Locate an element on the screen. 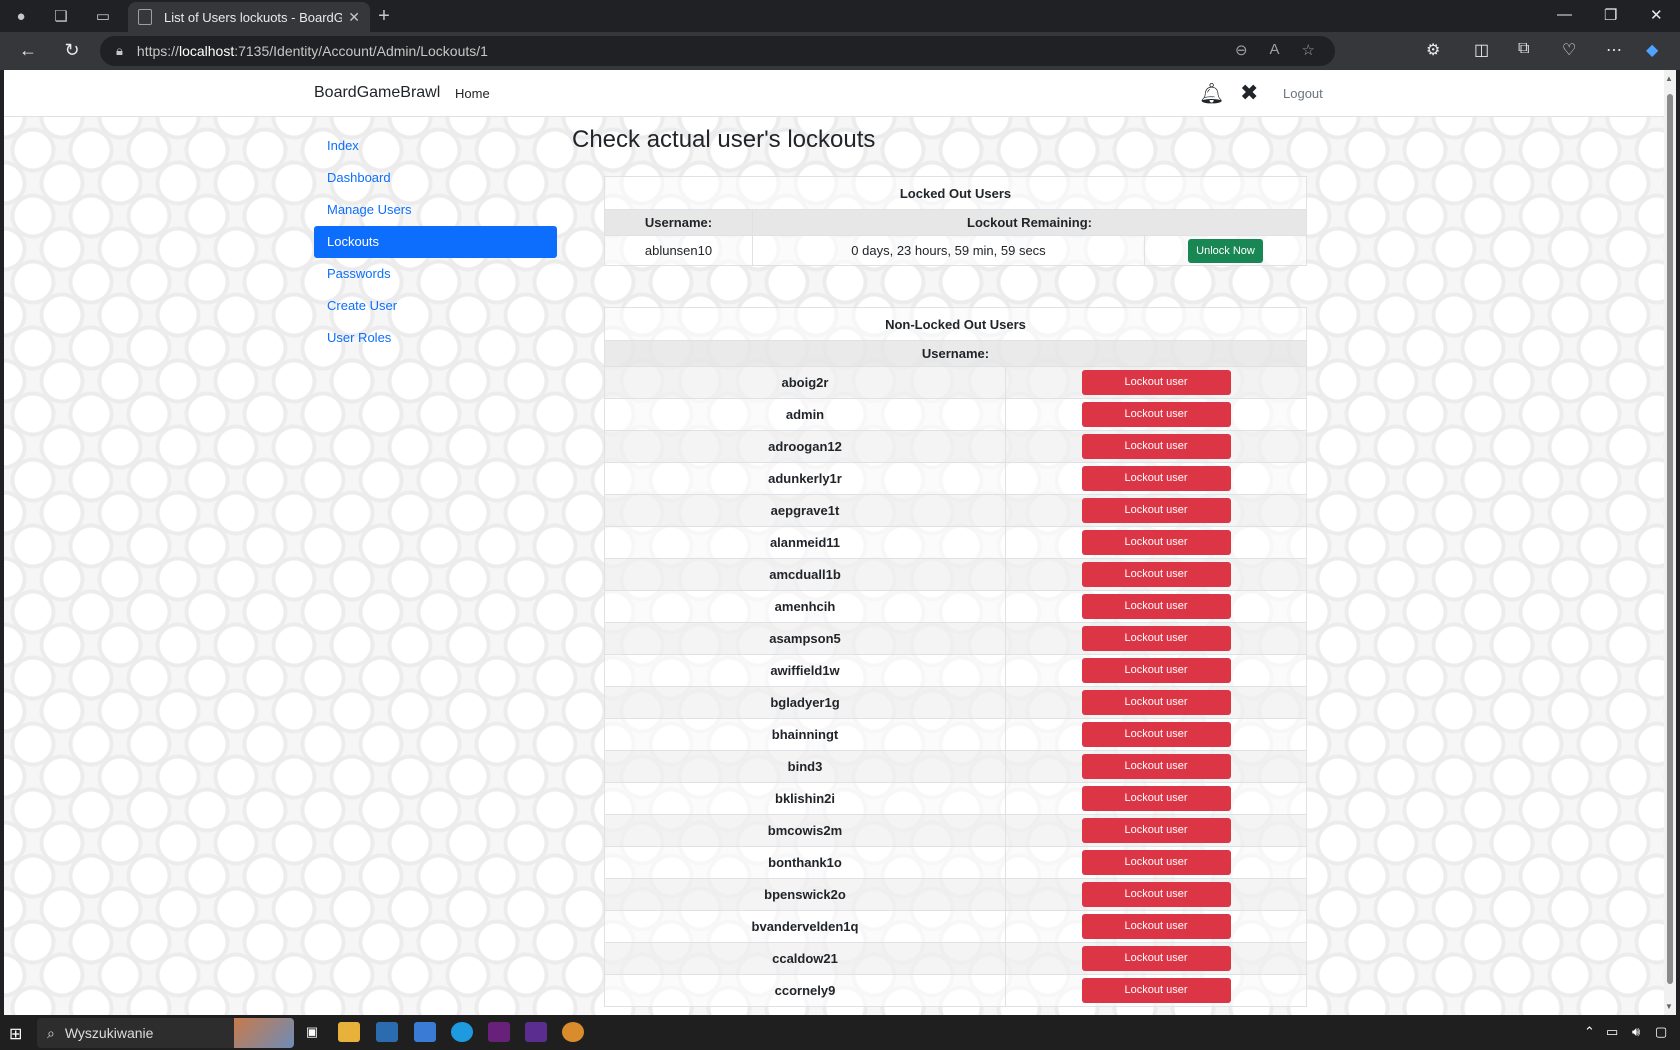 The height and width of the screenshot is (1050, 1680). table-row: amcduall1b Lockout user is located at coordinates (955, 574).